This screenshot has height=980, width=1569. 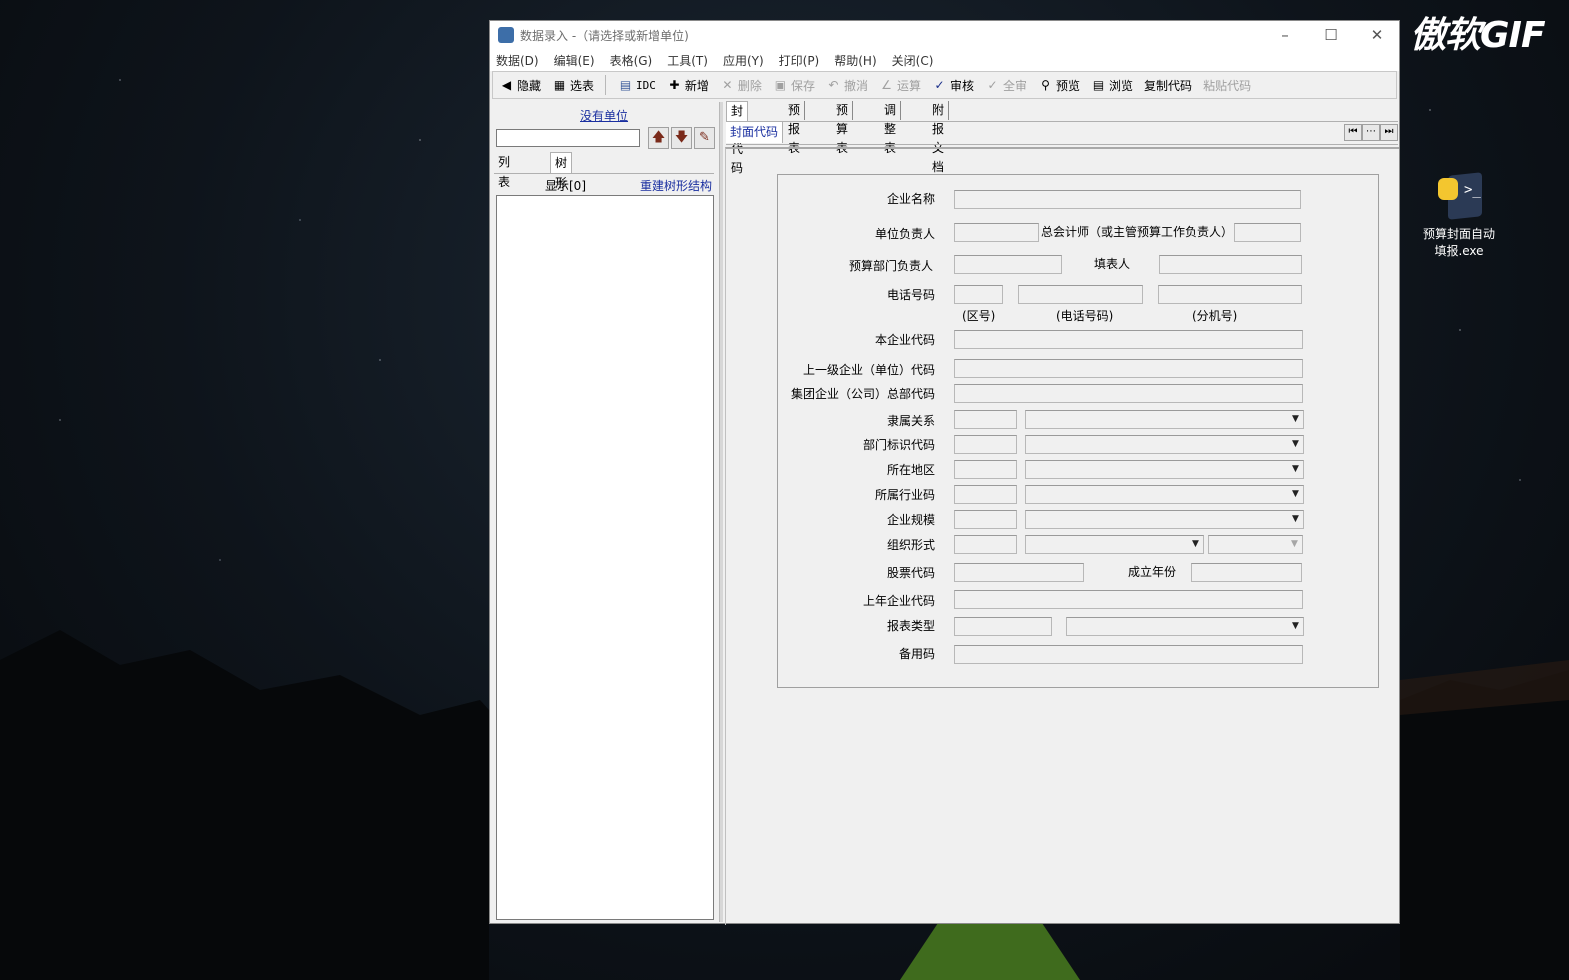 What do you see at coordinates (704, 138) in the screenshot?
I see `edit-pencil-icon: ✎` at bounding box center [704, 138].